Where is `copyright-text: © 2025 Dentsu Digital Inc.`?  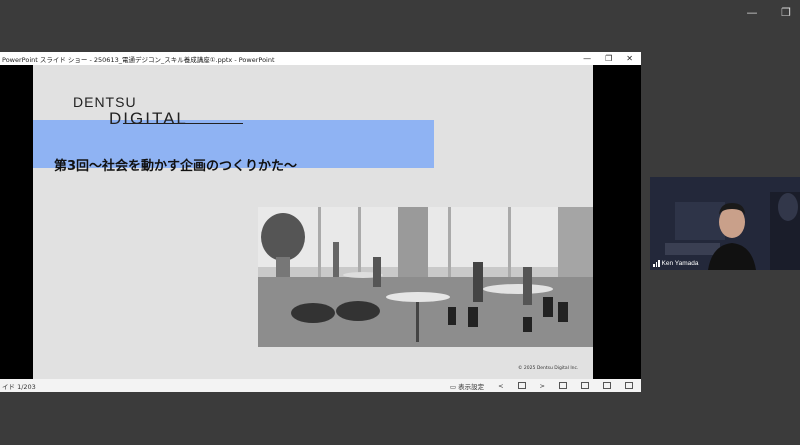 copyright-text: © 2025 Dentsu Digital Inc. is located at coordinates (548, 368).